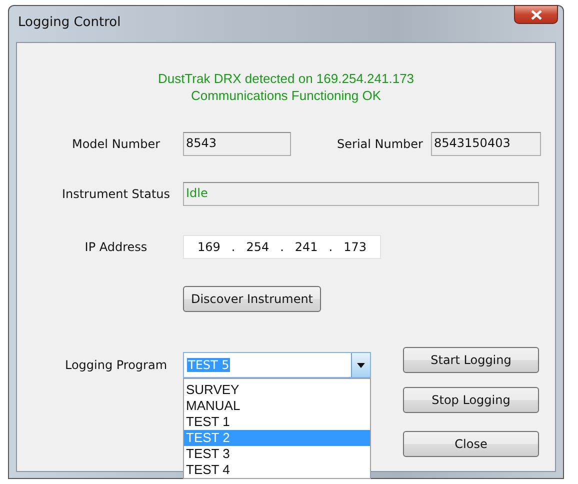 The image size is (578, 484). Describe the element at coordinates (486, 144) in the screenshot. I see `serial-number-field: 8543150403` at that location.